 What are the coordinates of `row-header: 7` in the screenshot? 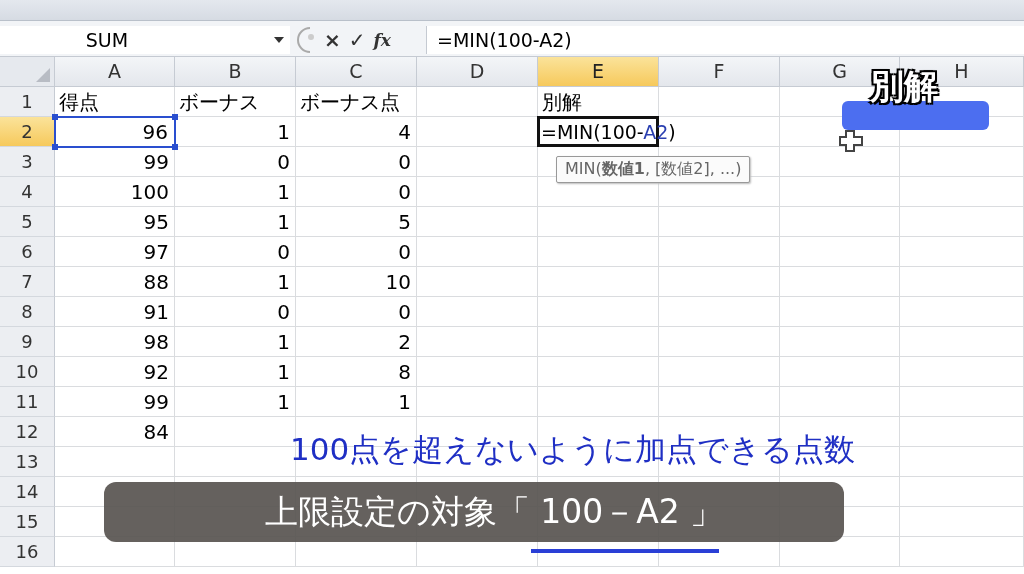 It's located at (27, 282).